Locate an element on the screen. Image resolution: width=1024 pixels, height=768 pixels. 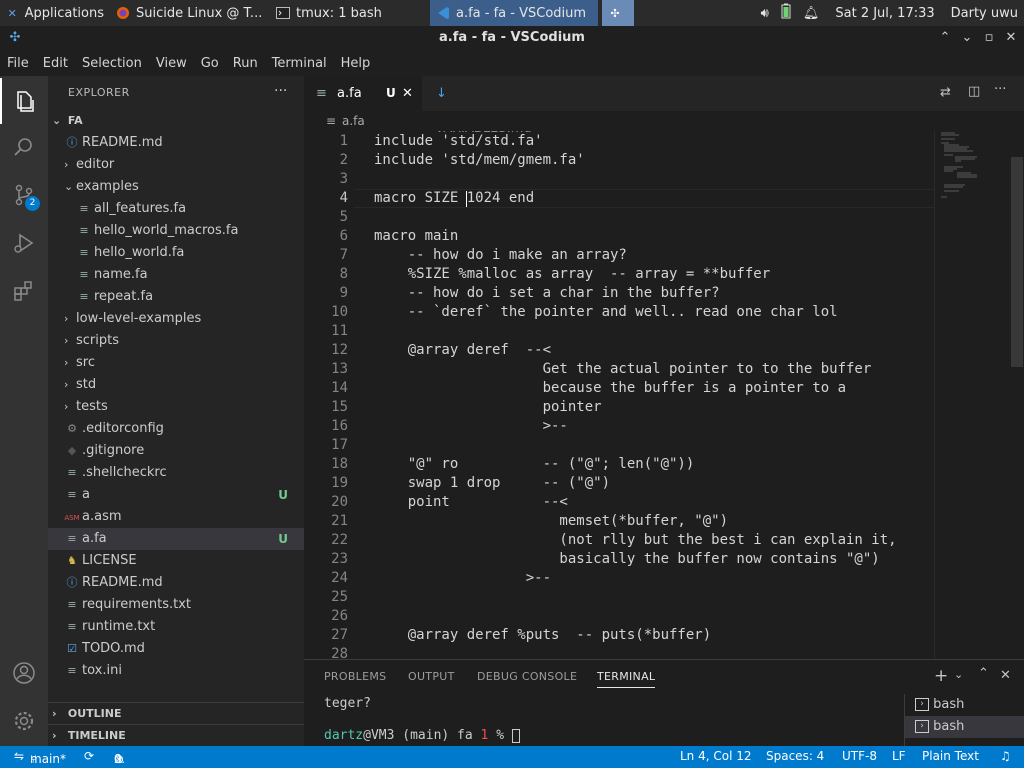
clock: Sat 2 Jul, 17:33 is located at coordinates (884, 13).